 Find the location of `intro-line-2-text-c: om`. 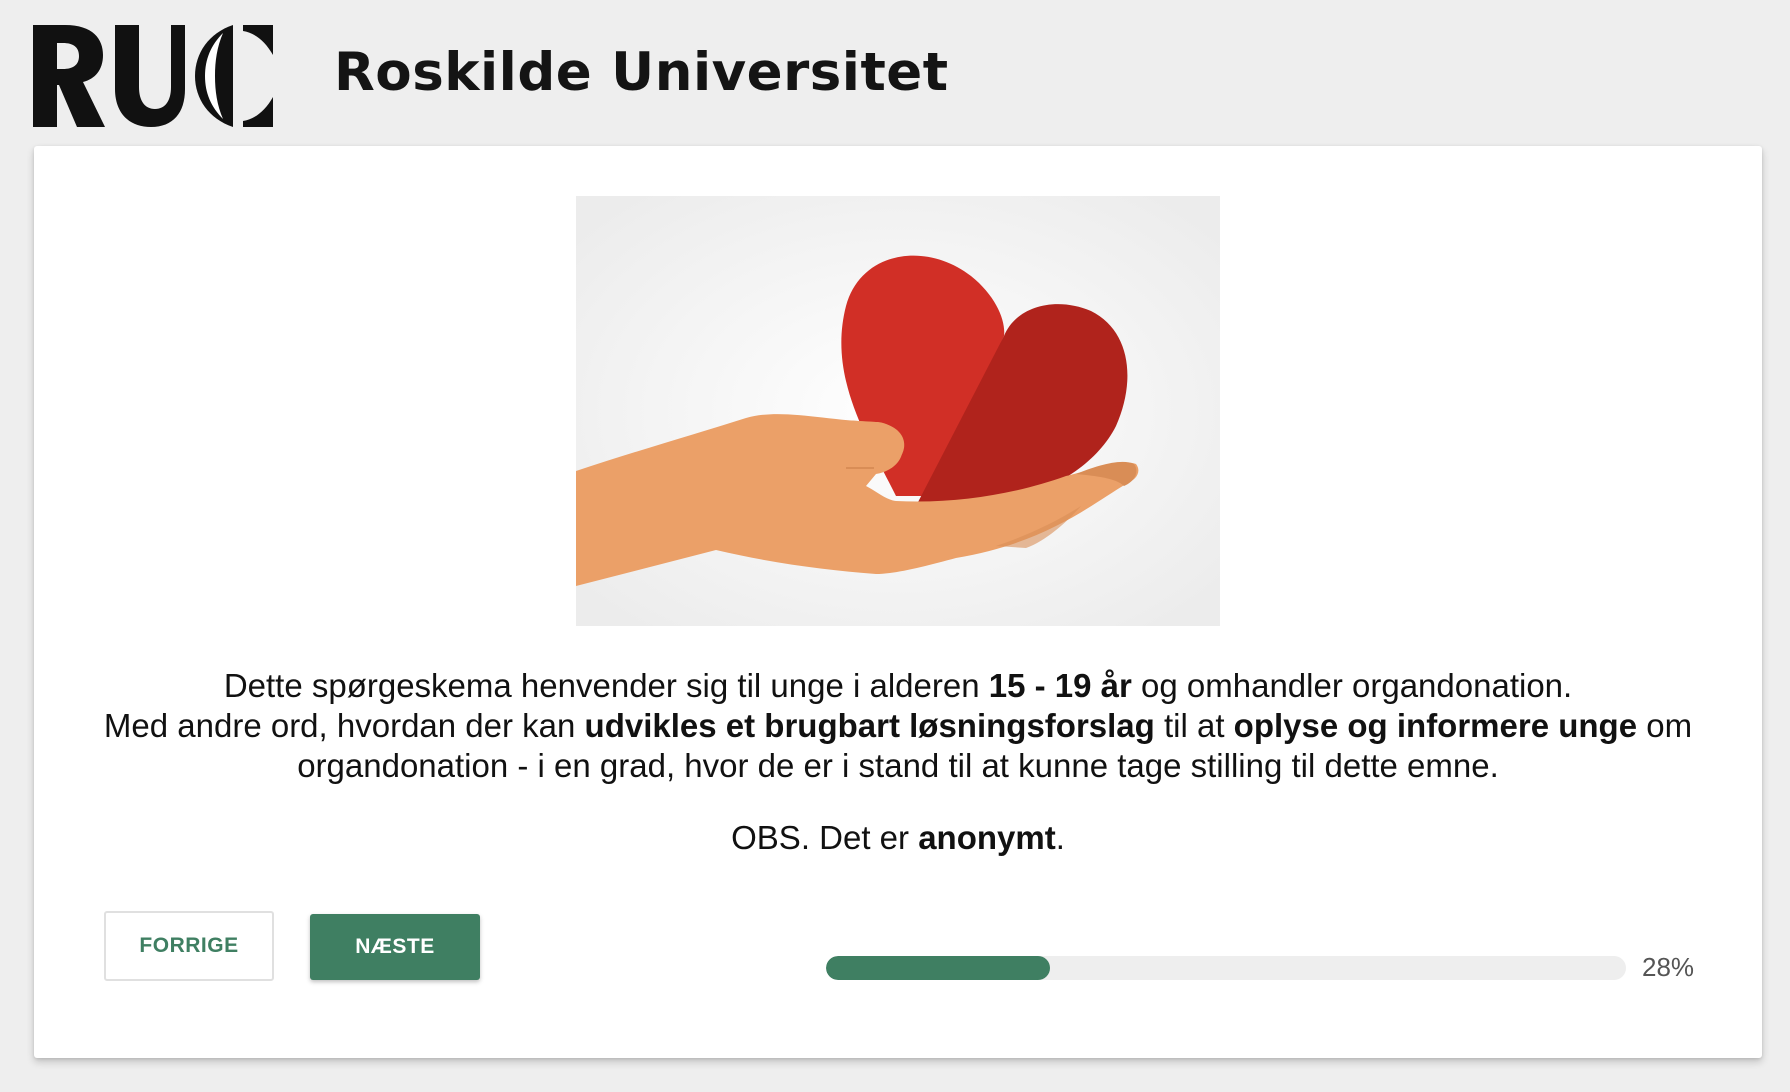

intro-line-2-text-c: om is located at coordinates (1665, 725).